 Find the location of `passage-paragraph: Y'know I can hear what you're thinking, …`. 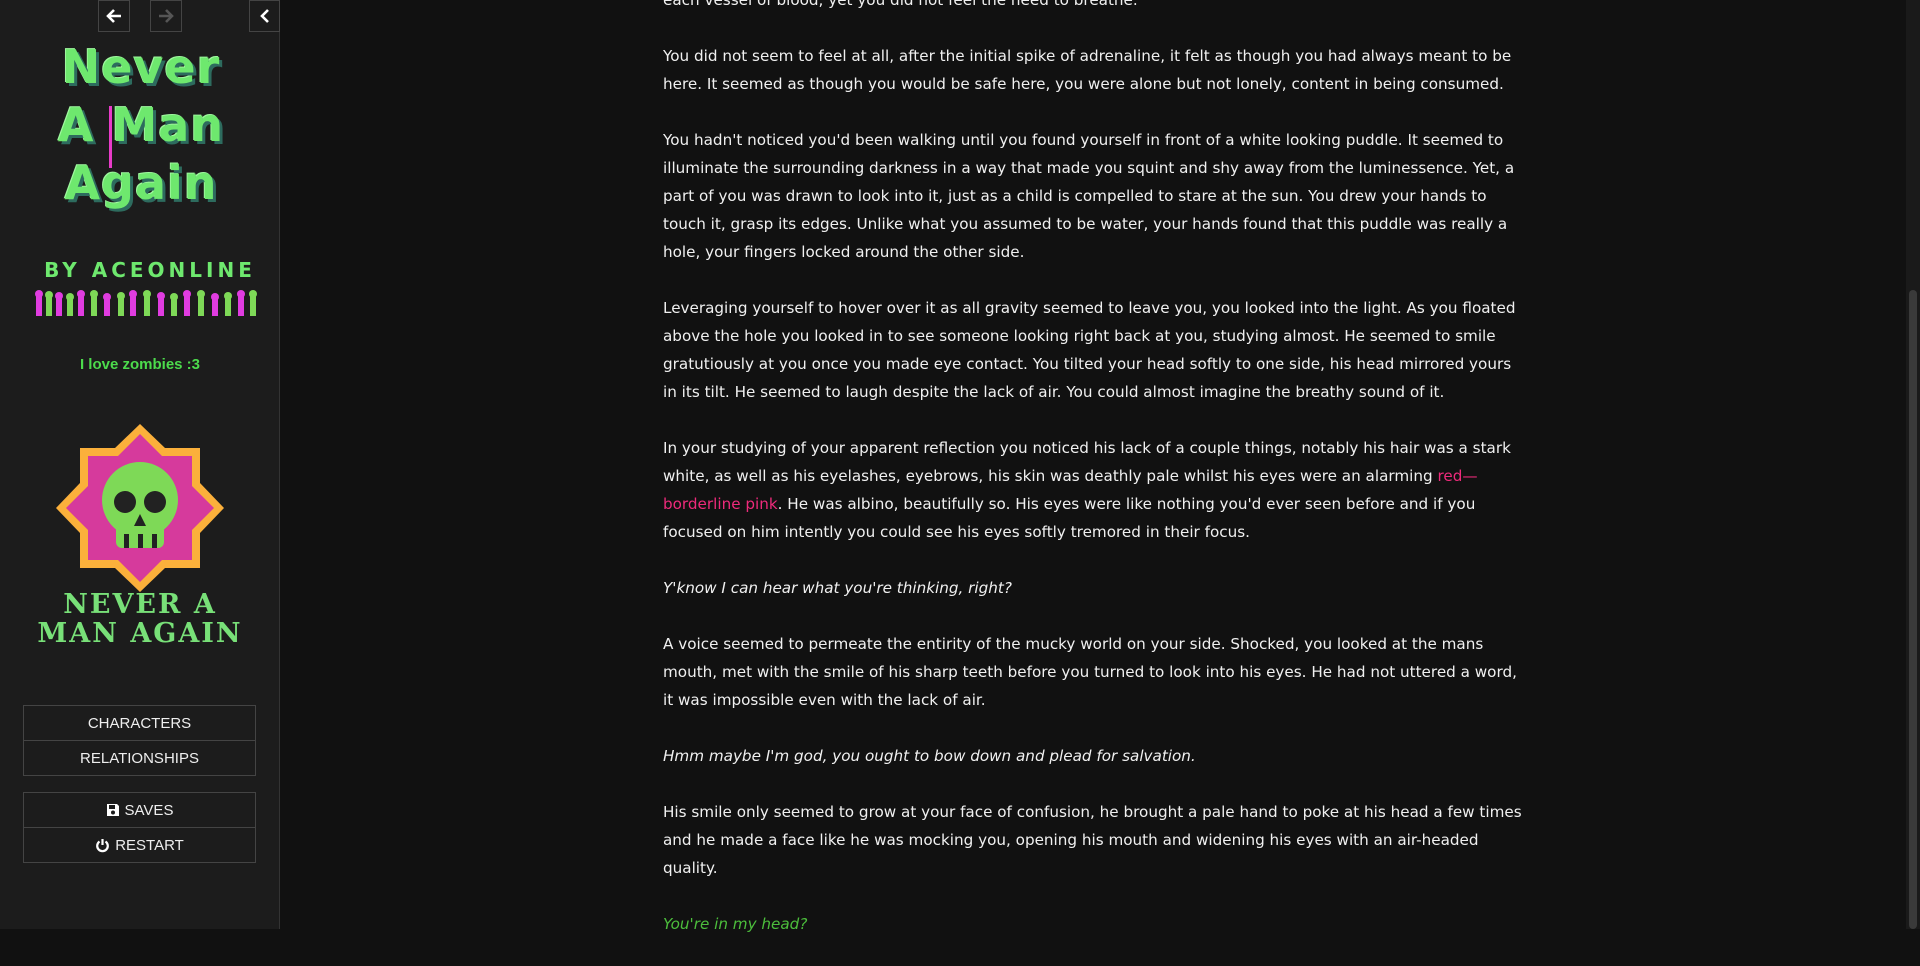

passage-paragraph: Y'know I can hear what you're thinking, … is located at coordinates (1094, 588).